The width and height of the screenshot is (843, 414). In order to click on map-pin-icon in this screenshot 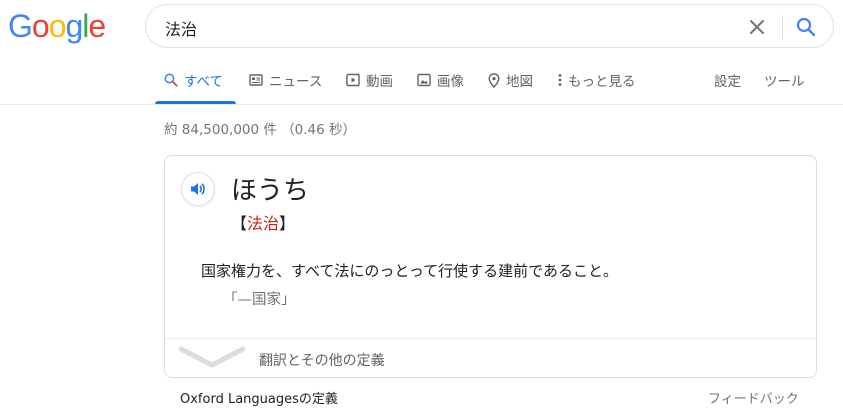, I will do `click(494, 80)`.